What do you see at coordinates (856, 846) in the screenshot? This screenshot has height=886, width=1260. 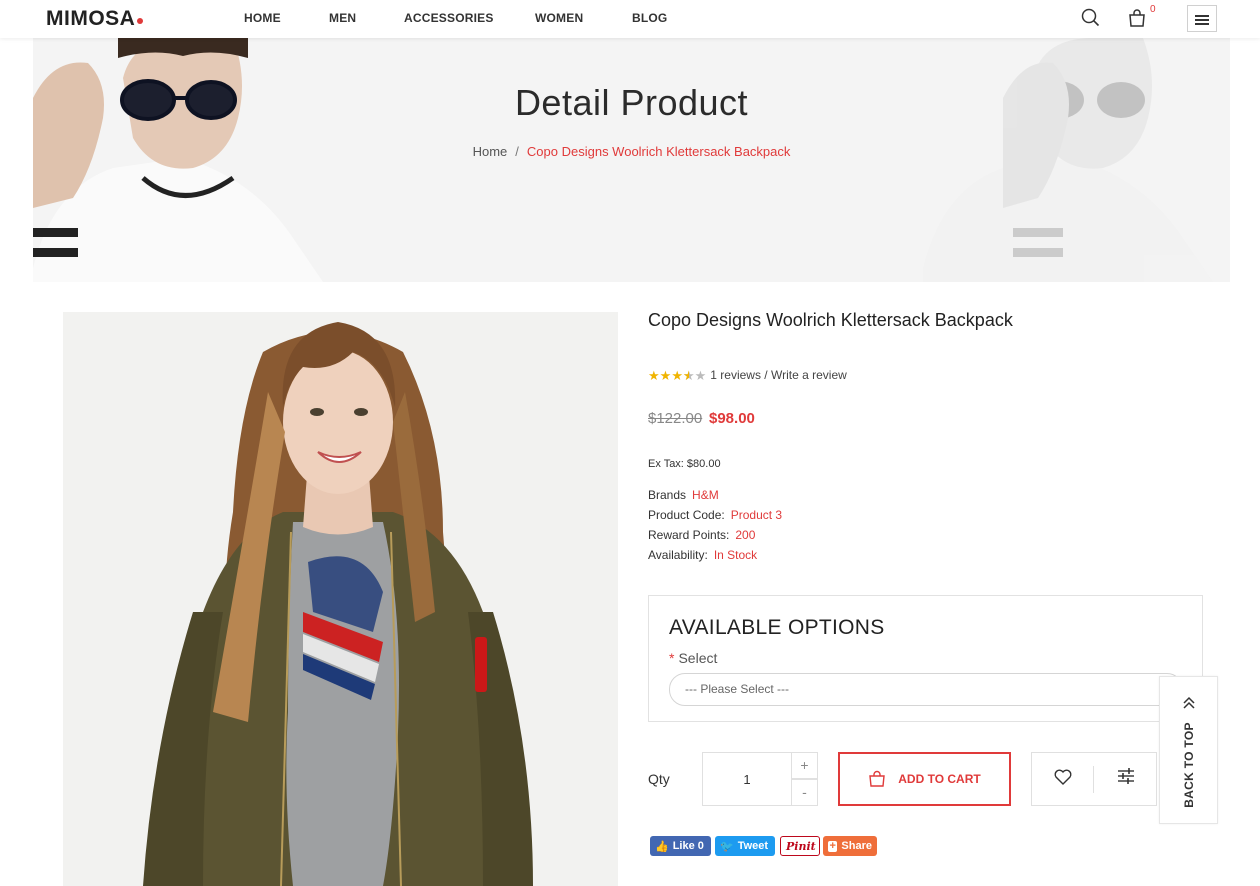 I see `share-label: Share` at bounding box center [856, 846].